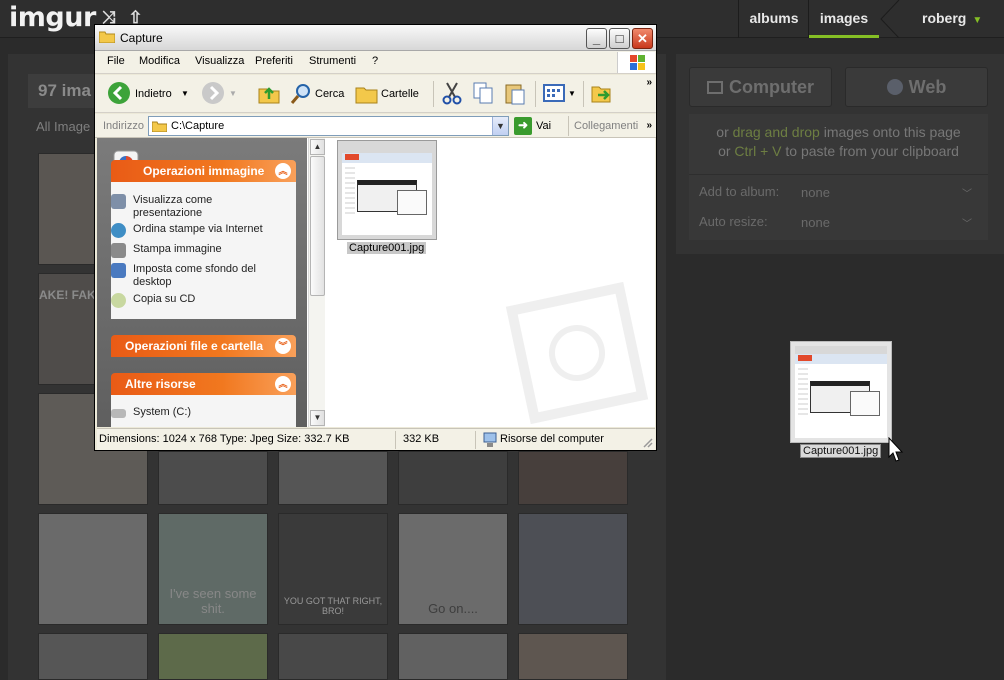 The image size is (1004, 680). I want to click on auto-resize-label: Auto resize:, so click(733, 221).